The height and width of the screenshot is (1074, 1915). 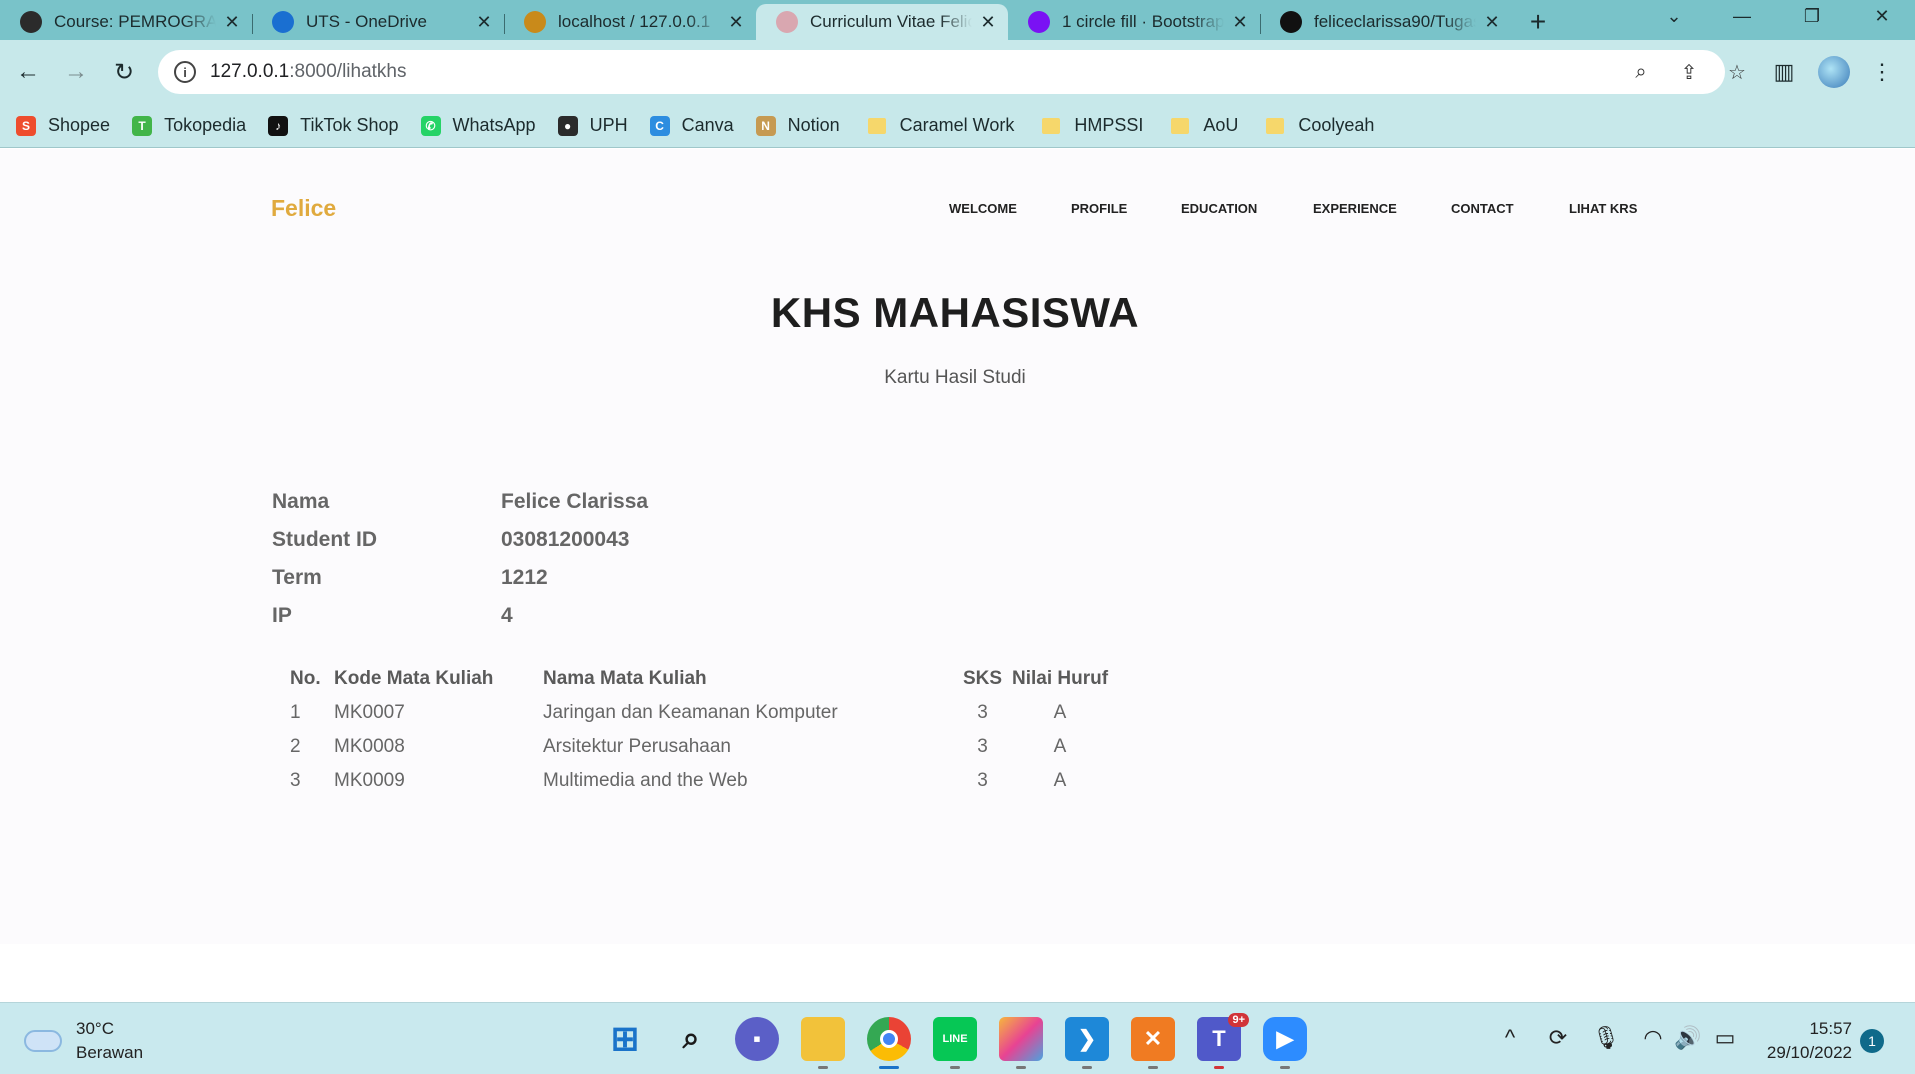 What do you see at coordinates (460, 578) in the screenshot?
I see `info-row-term: Term 1212` at bounding box center [460, 578].